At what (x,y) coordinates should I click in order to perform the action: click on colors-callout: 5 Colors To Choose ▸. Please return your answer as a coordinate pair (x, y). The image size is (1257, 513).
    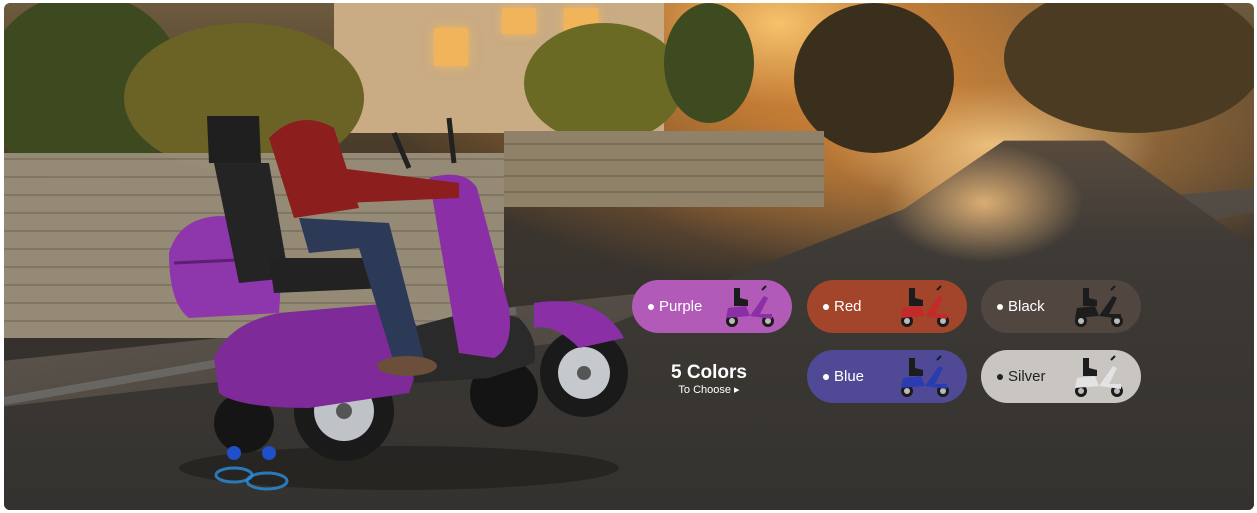
    Looking at the image, I should click on (709, 379).